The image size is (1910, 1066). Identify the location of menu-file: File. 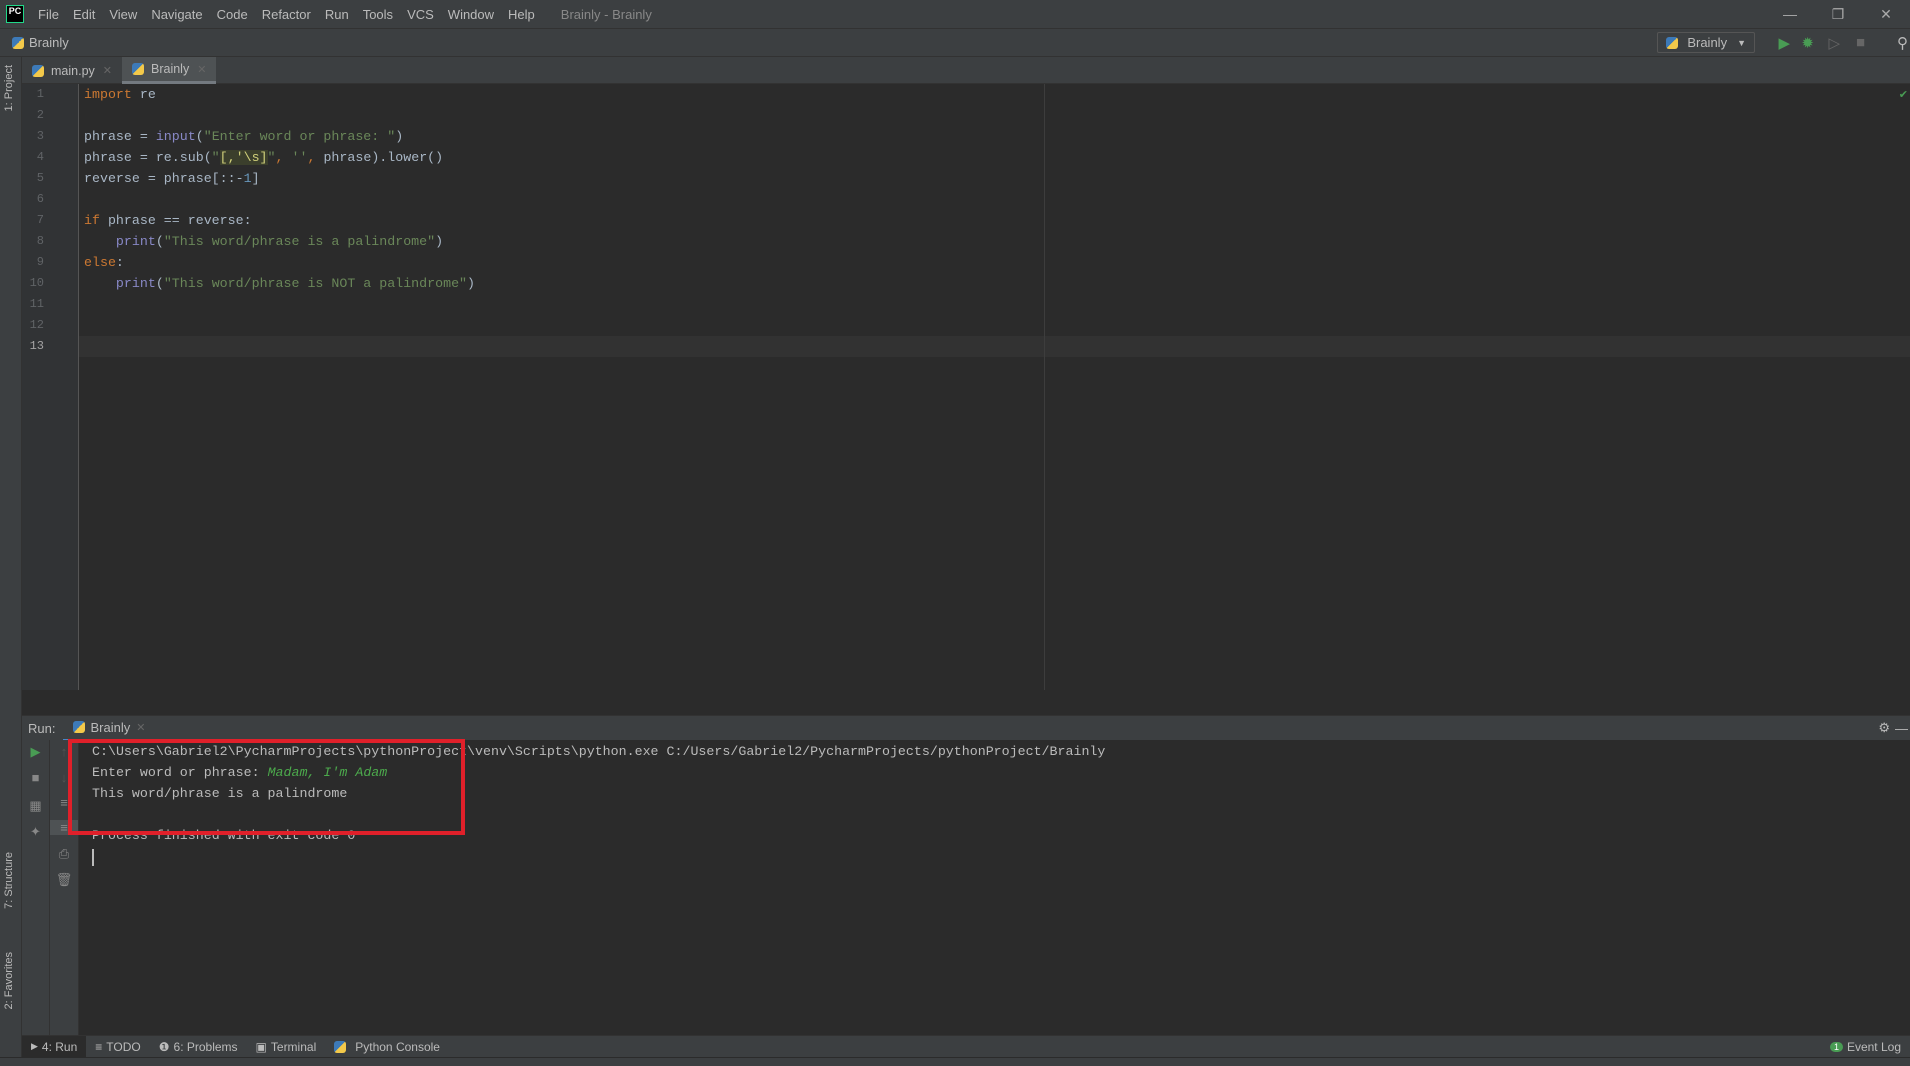
(49, 14).